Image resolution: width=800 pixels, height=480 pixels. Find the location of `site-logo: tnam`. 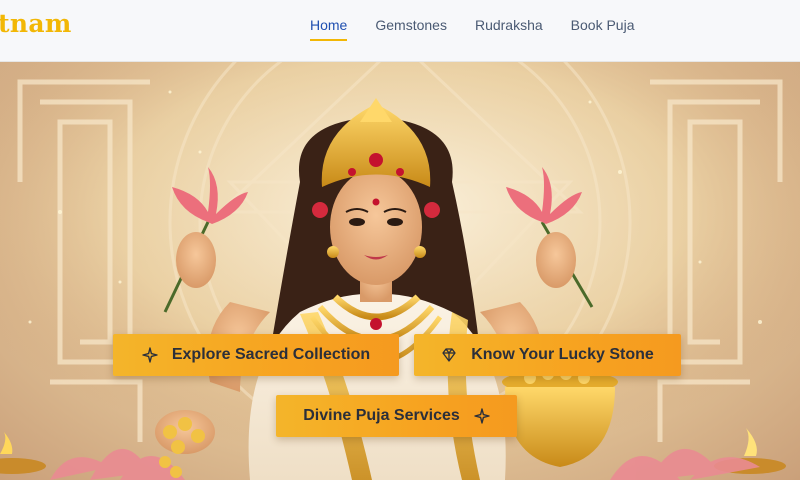

site-logo: tnam is located at coordinates (36, 23).